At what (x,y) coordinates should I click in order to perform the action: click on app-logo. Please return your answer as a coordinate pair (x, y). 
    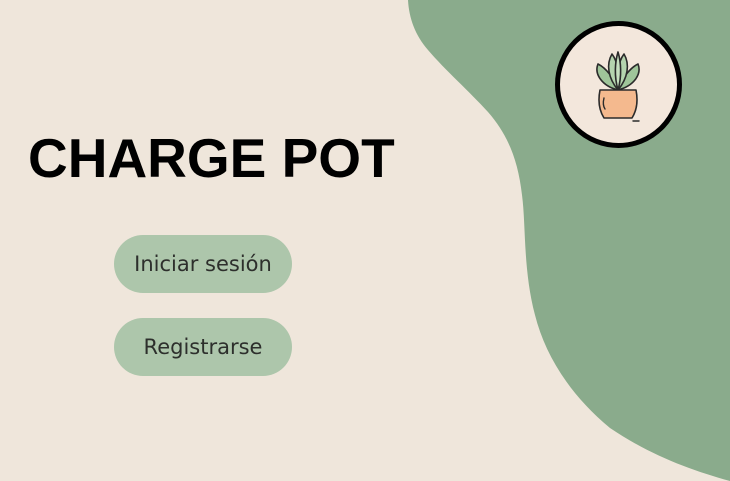
    Looking at the image, I should click on (618, 84).